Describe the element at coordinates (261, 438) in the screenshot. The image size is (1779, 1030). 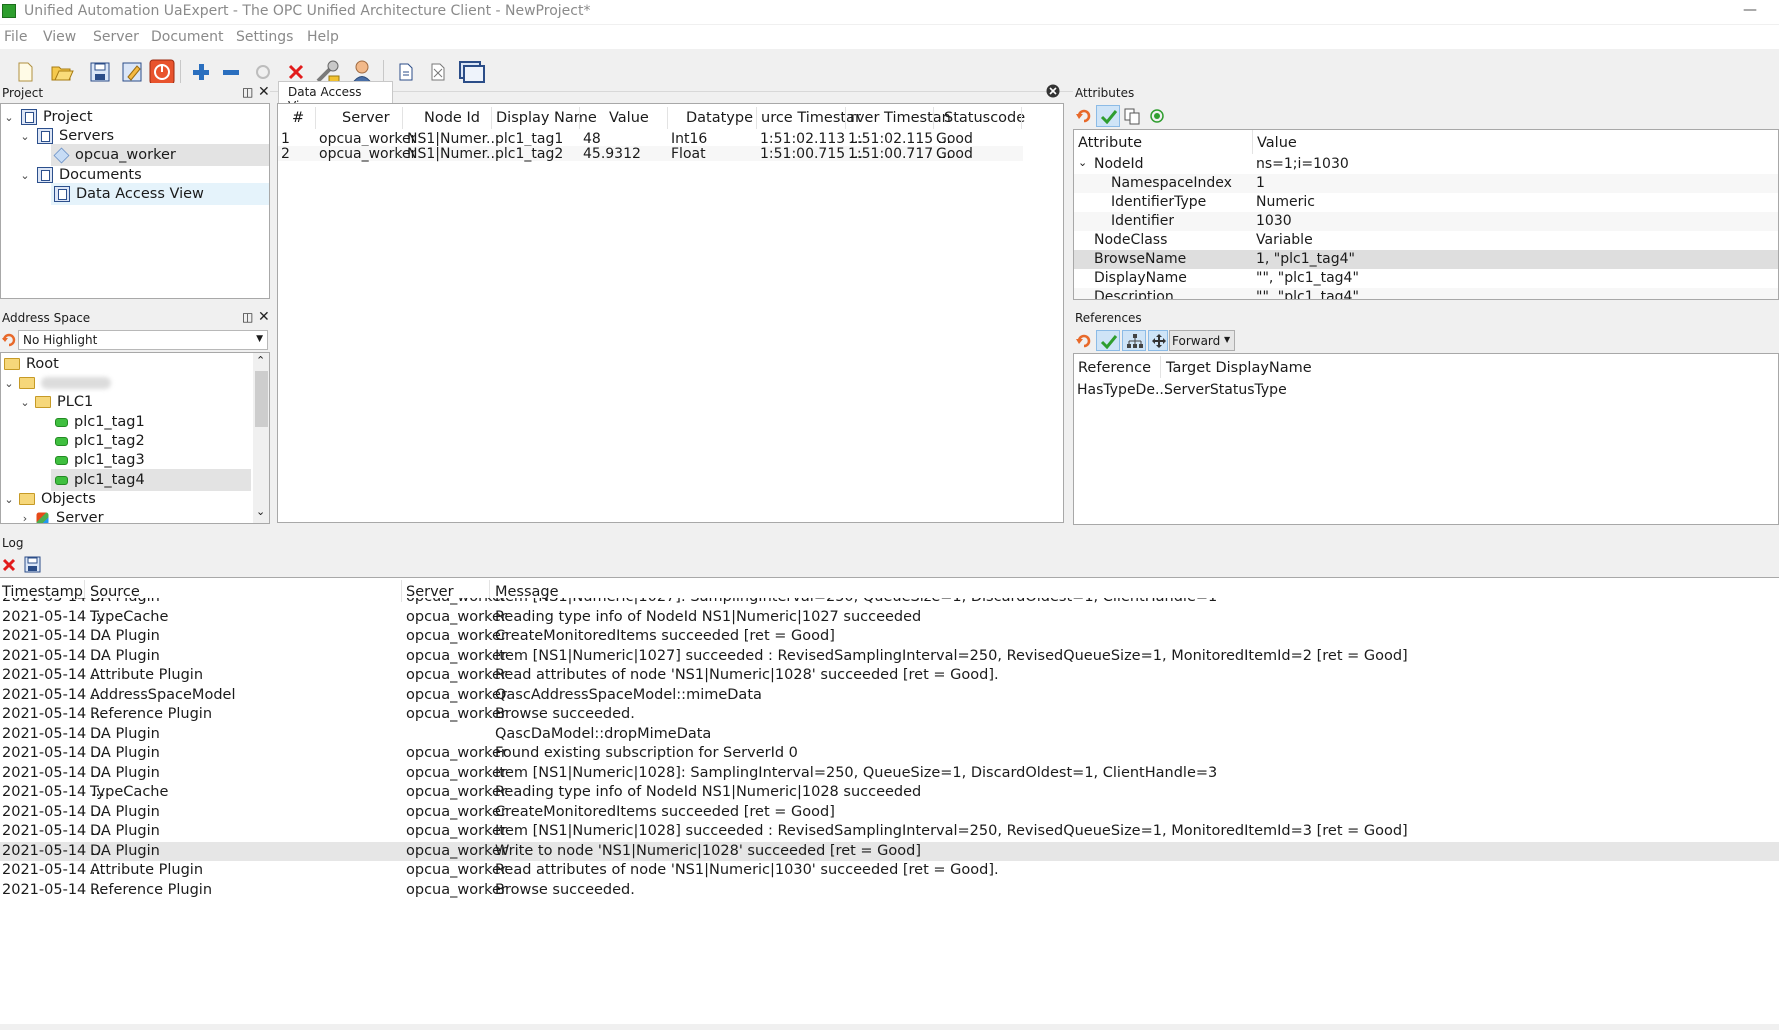
I see `address-space-scrollbar: ⌃ ⌄` at that location.